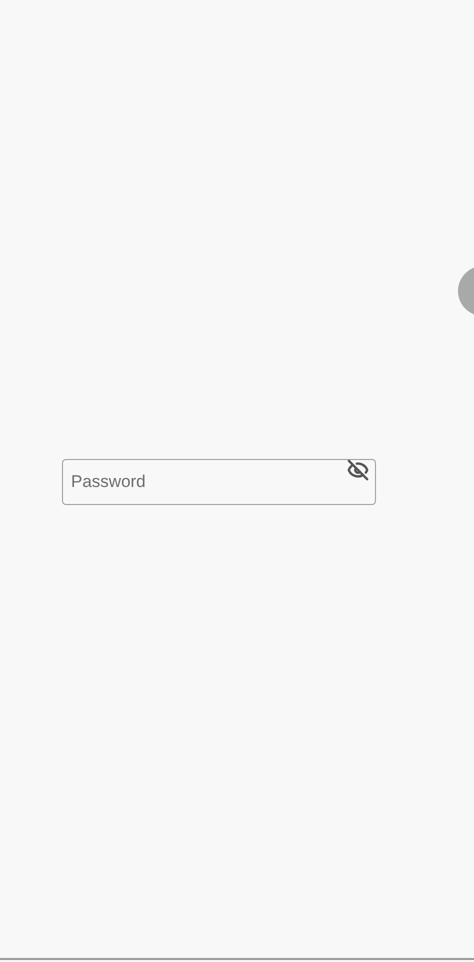 Image resolution: width=474 pixels, height=962 pixels. I want to click on eye-off-icon, so click(358, 470).